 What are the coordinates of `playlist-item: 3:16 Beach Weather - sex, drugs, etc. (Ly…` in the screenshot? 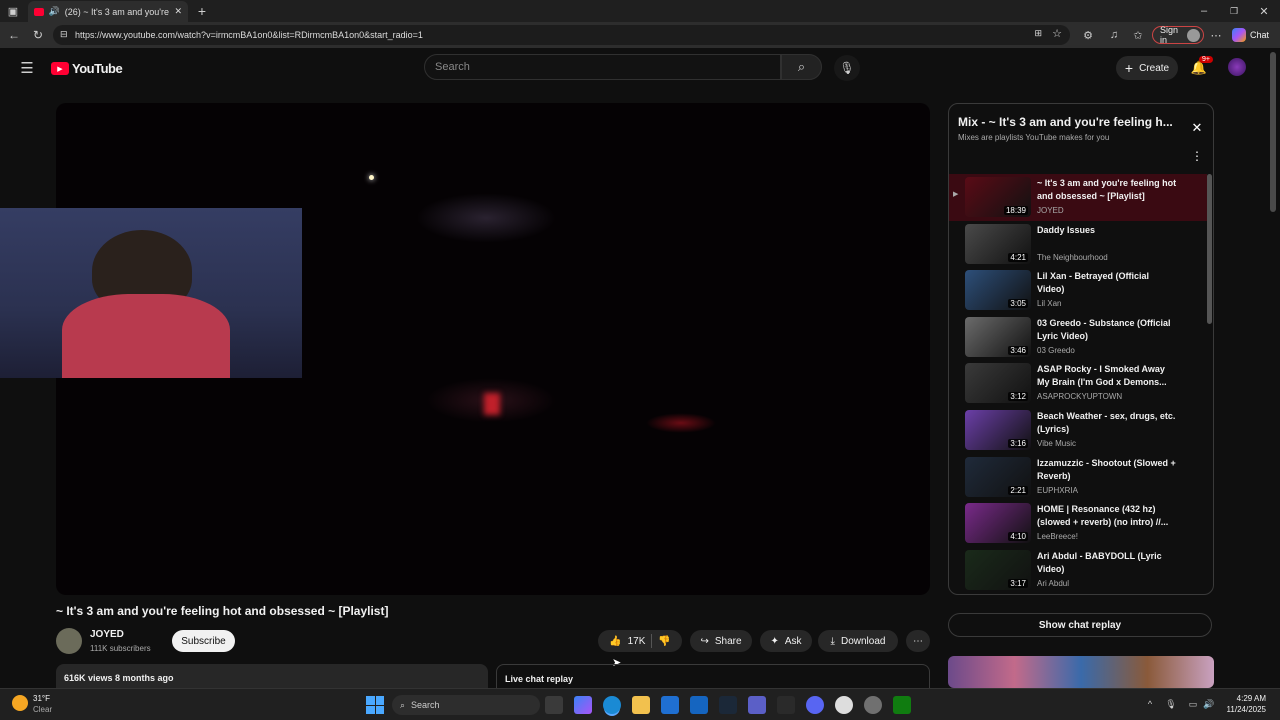 It's located at (1078, 430).